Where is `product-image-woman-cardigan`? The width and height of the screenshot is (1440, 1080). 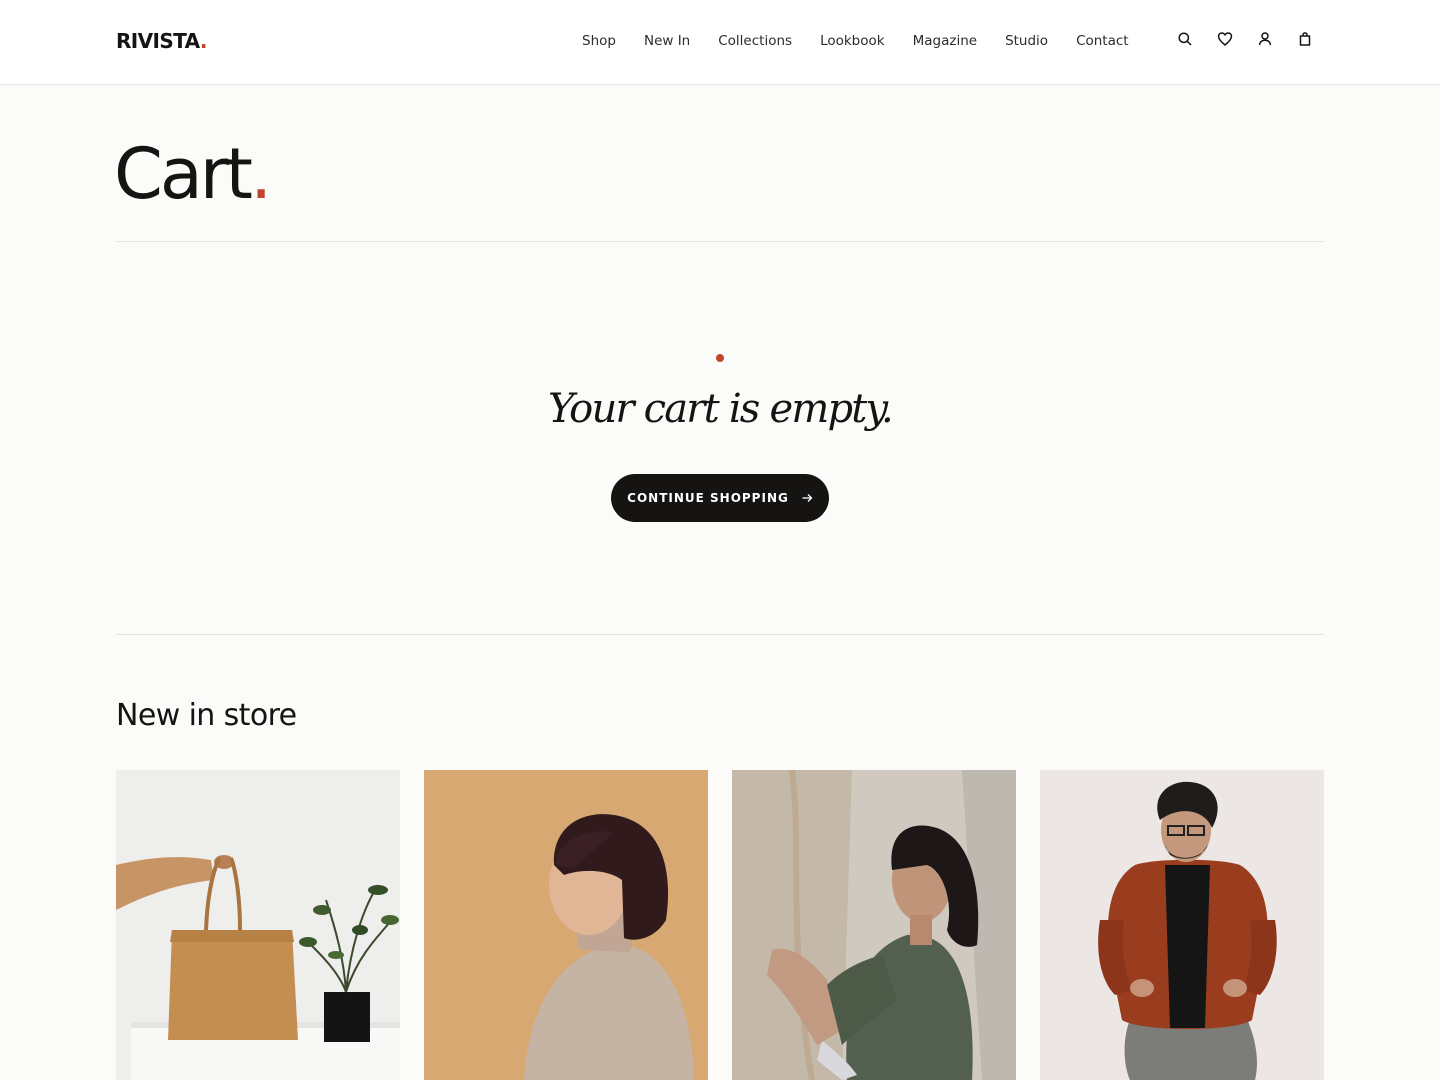
product-image-woman-cardigan is located at coordinates (874, 925).